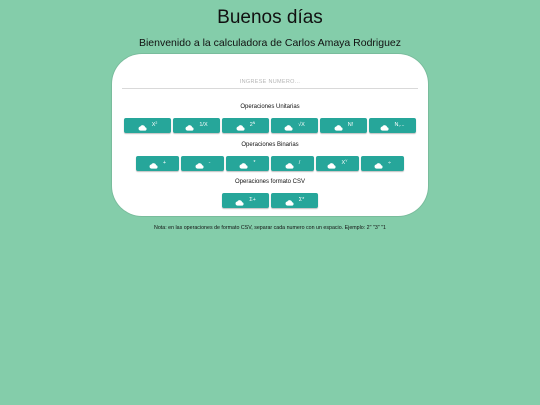 The width and height of the screenshot is (540, 405). I want to click on button-label-base: N!, so click(350, 125).